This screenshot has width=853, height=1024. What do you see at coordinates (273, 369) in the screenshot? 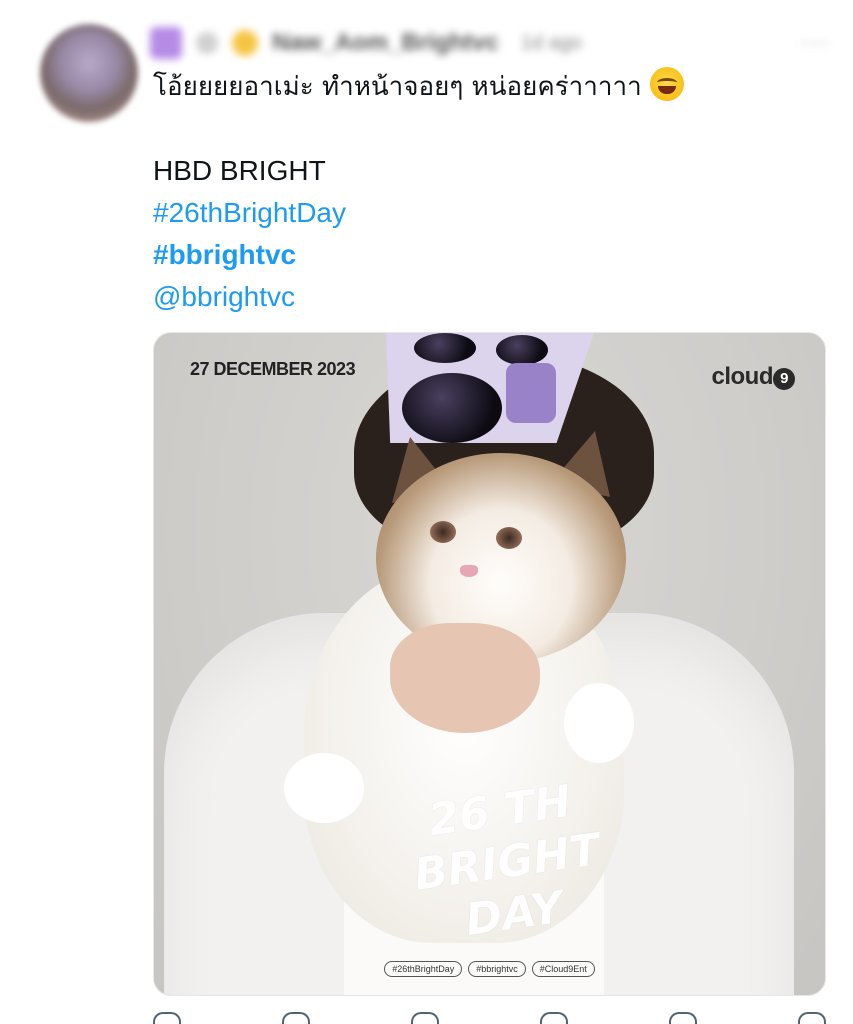
I see `poster-date: 27 DECEMBER 2023` at bounding box center [273, 369].